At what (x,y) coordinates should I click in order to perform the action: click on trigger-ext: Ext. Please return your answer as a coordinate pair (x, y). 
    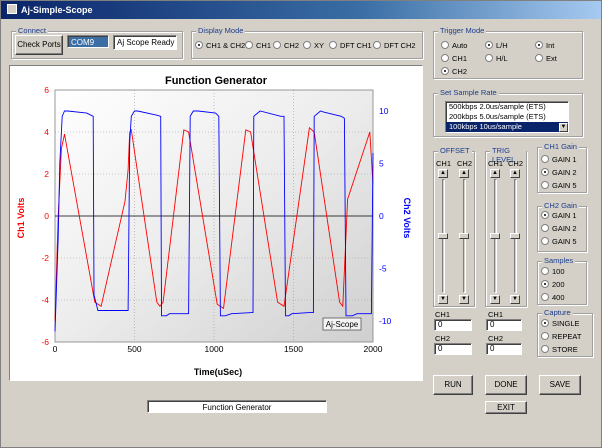
    Looking at the image, I should click on (546, 58).